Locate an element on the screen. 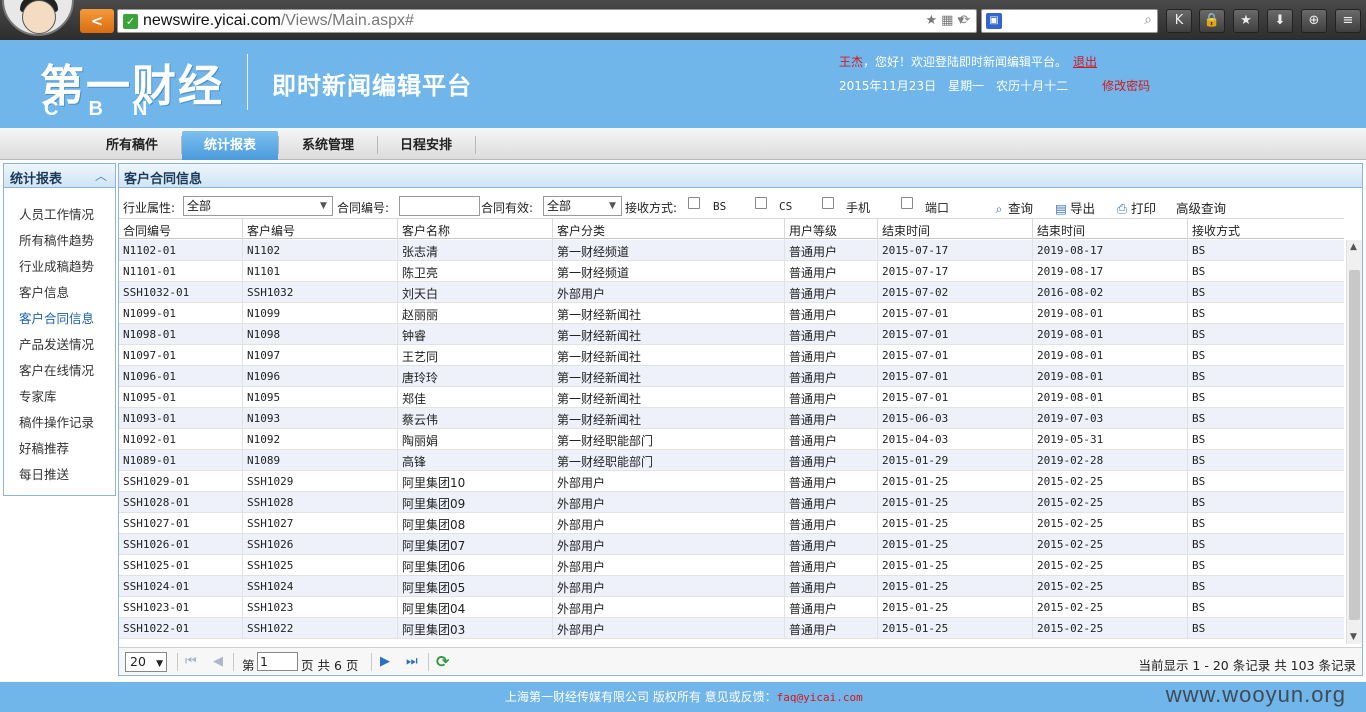  prev-page-icon: ◀ is located at coordinates (218, 661).